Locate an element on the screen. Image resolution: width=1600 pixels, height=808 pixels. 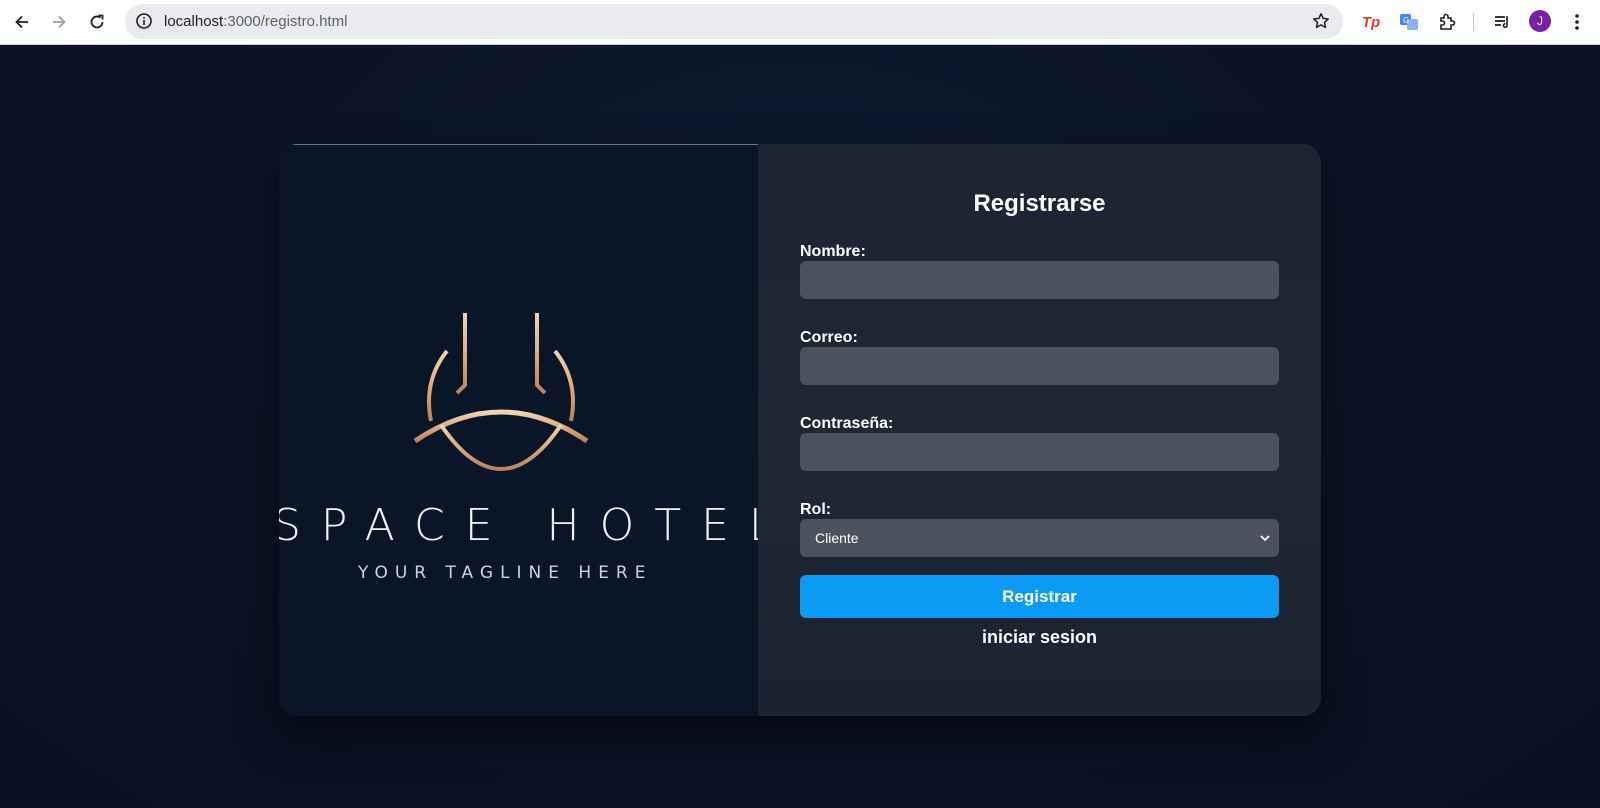
url-text: localhost:3000/registro.html is located at coordinates (256, 21).